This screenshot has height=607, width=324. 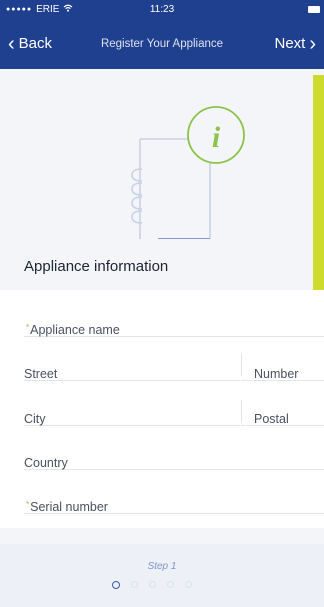 What do you see at coordinates (276, 374) in the screenshot?
I see `number-placeholder: Number` at bounding box center [276, 374].